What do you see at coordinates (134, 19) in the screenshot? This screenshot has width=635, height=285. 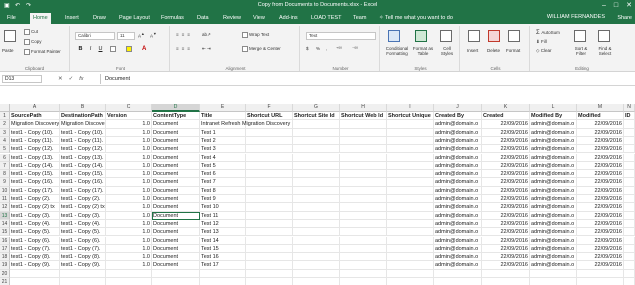 I see `tab-page-layout: Page Layout` at bounding box center [134, 19].